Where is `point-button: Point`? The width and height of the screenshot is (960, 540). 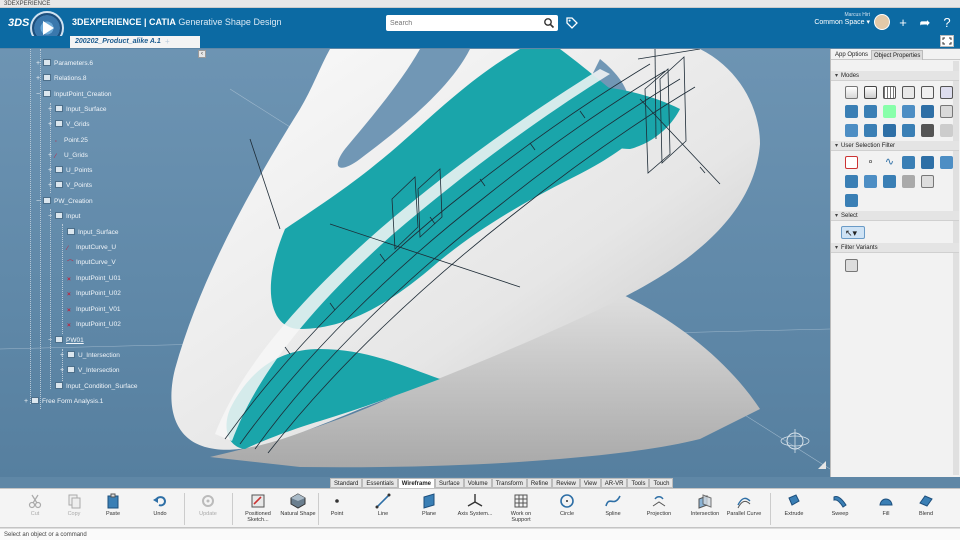 point-button: Point is located at coordinates (337, 509).